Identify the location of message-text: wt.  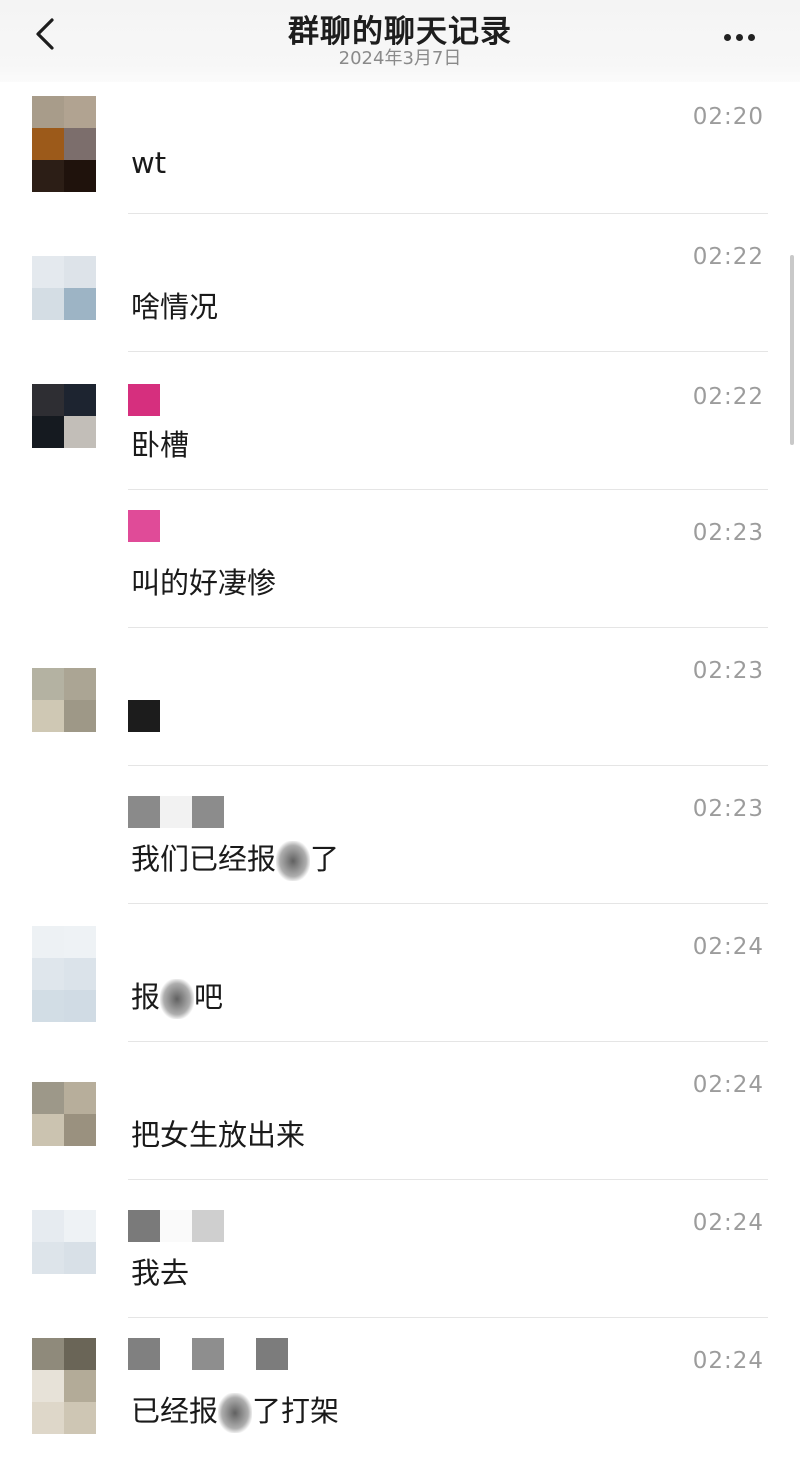
(149, 163).